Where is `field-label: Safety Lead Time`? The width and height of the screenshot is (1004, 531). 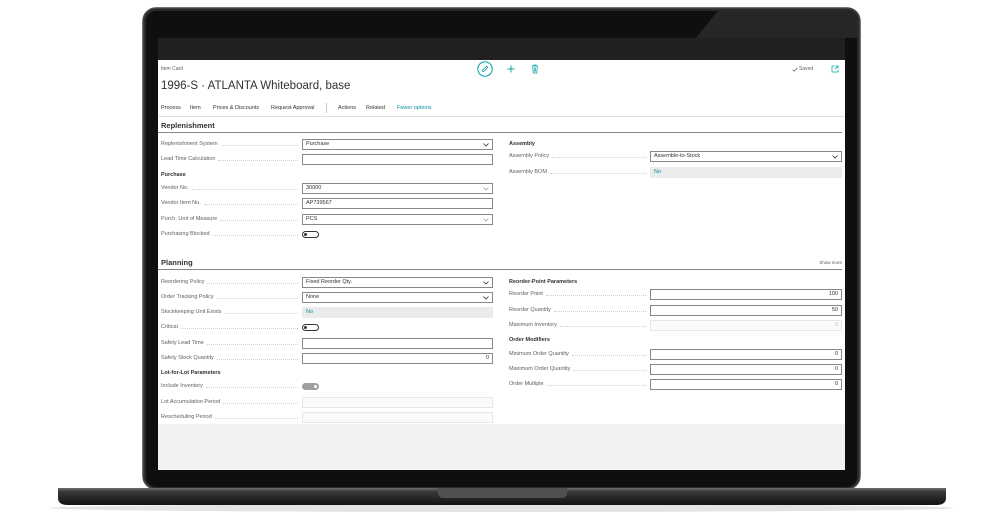
field-label: Safety Lead Time is located at coordinates (182, 343).